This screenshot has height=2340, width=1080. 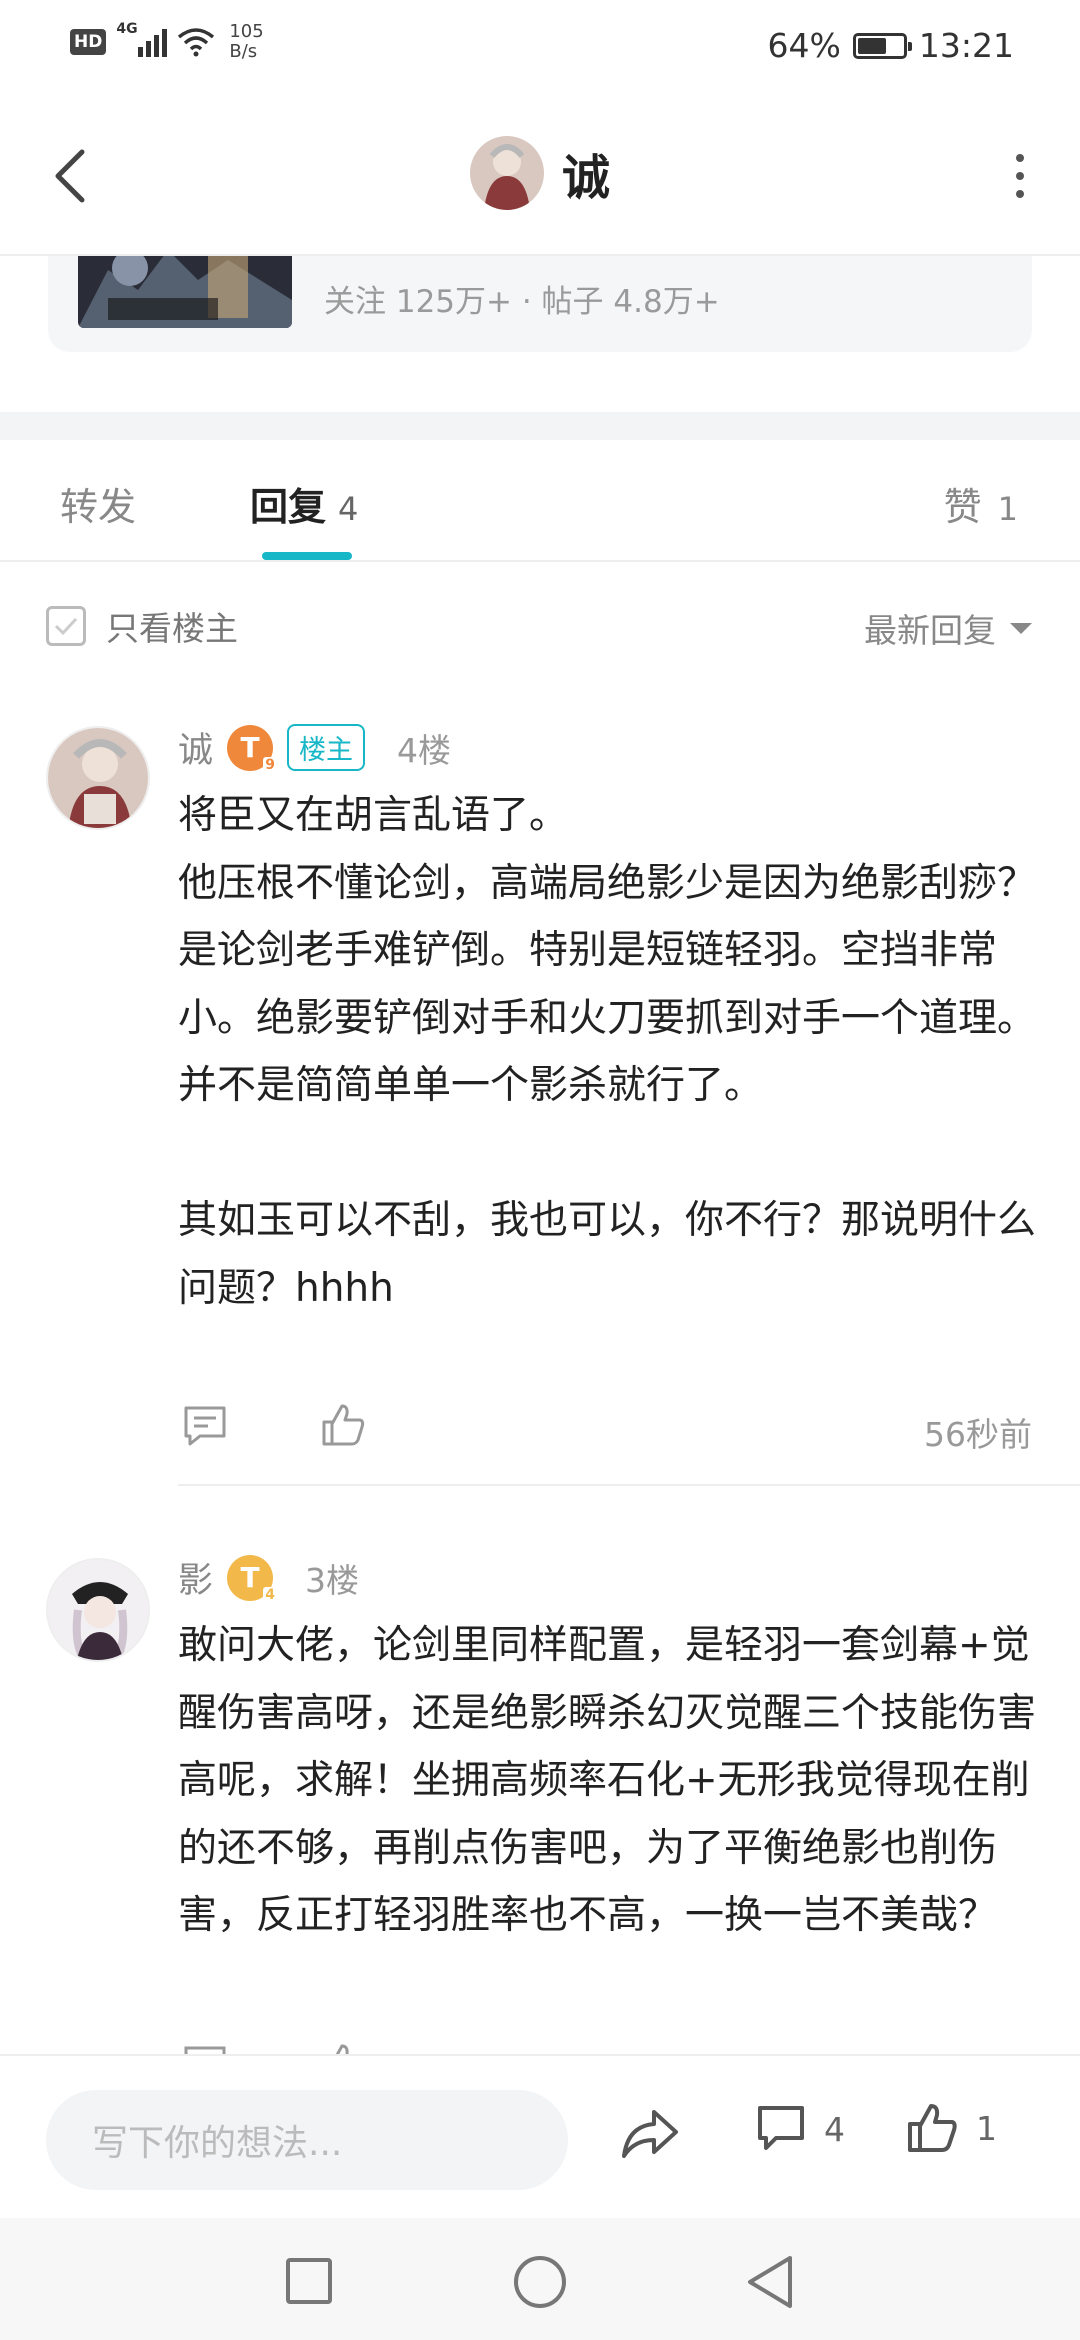 What do you see at coordinates (348, 509) in the screenshot?
I see `tab-reply-count: 4` at bounding box center [348, 509].